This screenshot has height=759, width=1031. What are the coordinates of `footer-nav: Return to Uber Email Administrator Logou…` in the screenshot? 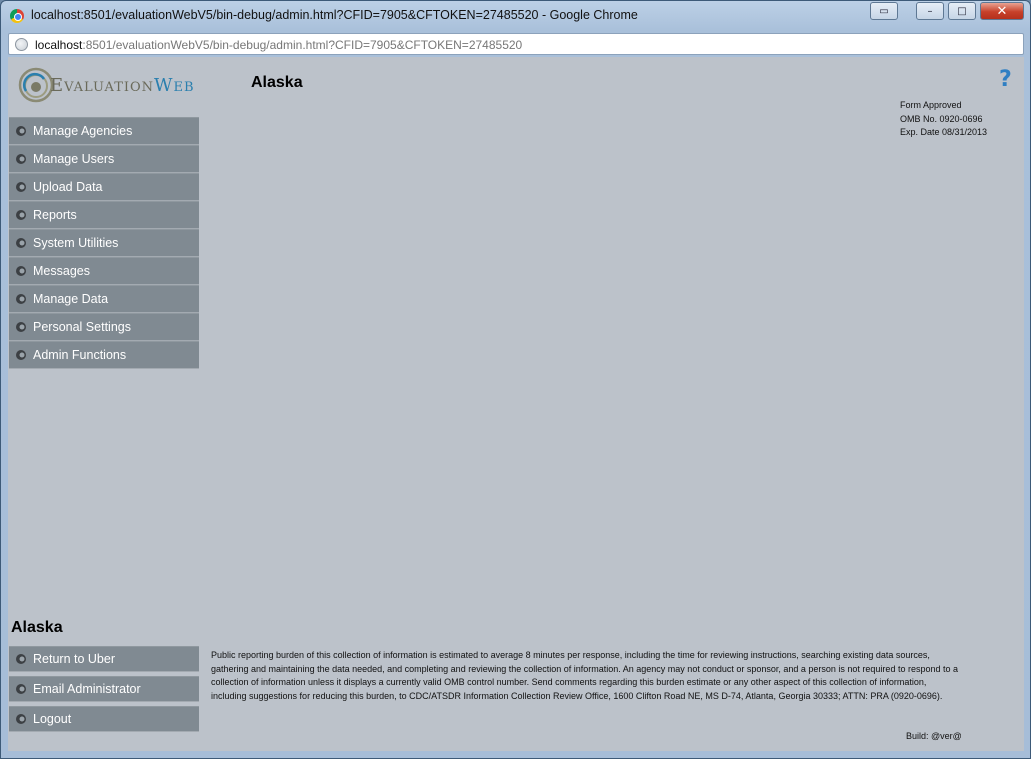 It's located at (104, 691).